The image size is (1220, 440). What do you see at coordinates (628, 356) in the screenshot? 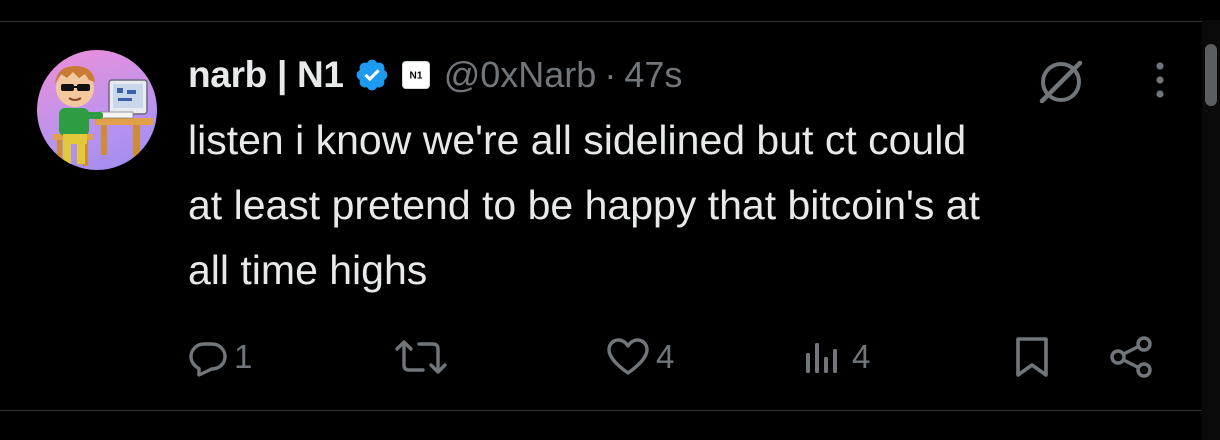
I see `heart-icon` at bounding box center [628, 356].